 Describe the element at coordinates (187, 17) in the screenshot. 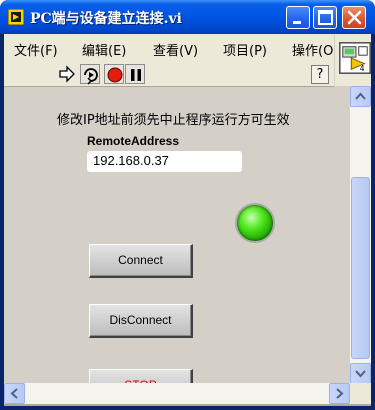

I see `title-bar: PC端与设备建立连接.vi` at that location.